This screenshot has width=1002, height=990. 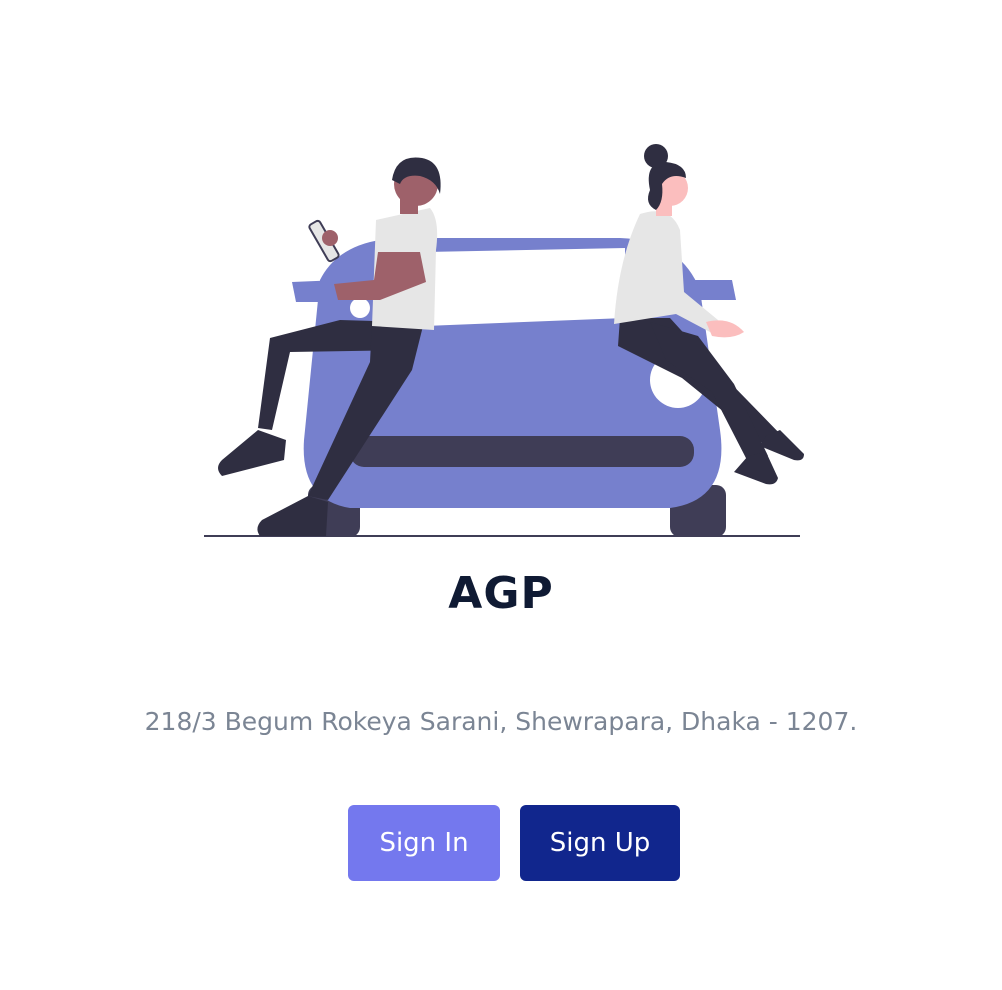 What do you see at coordinates (424, 843) in the screenshot?
I see `sign-in-button: Sign In` at bounding box center [424, 843].